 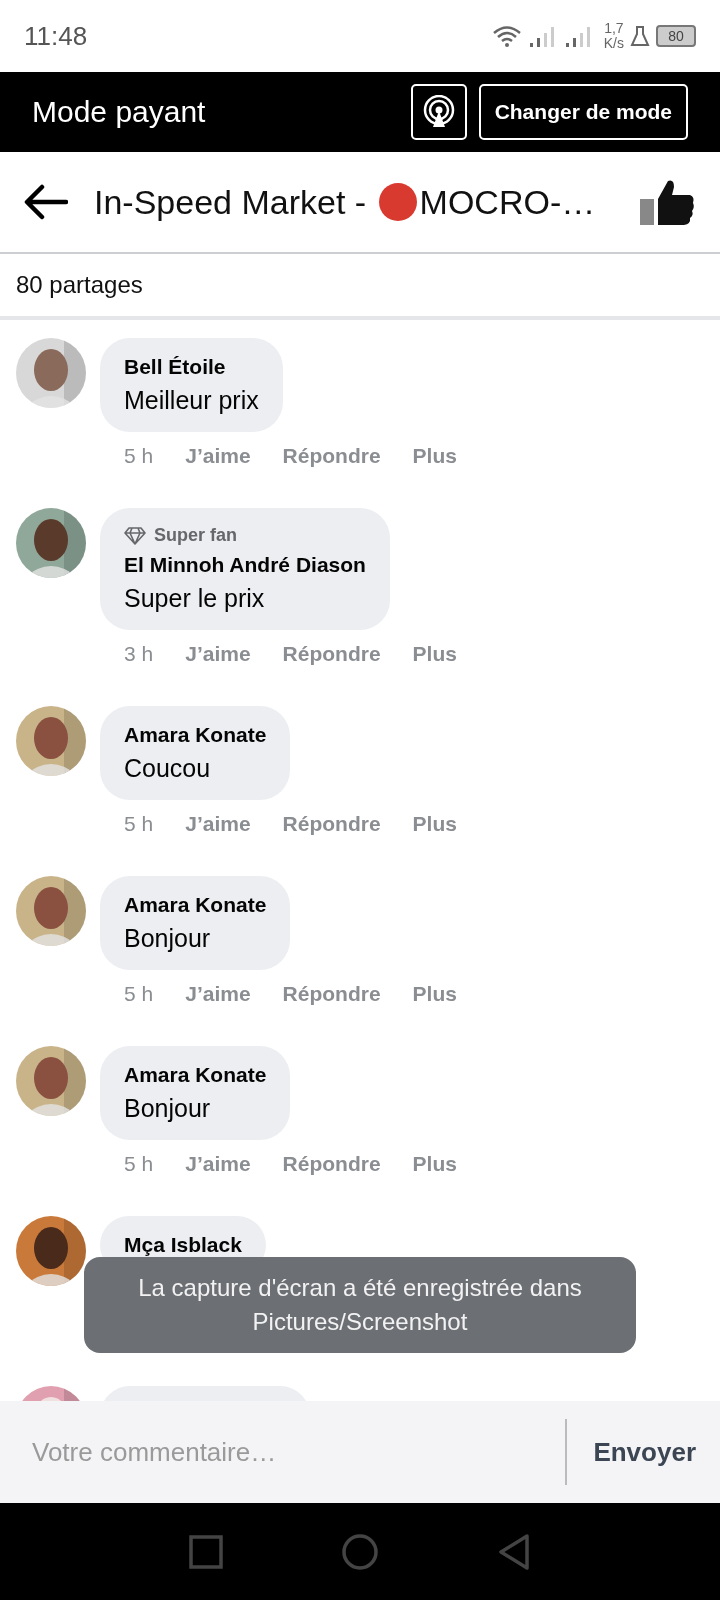 I want to click on status-time: 11:48, so click(x=56, y=36).